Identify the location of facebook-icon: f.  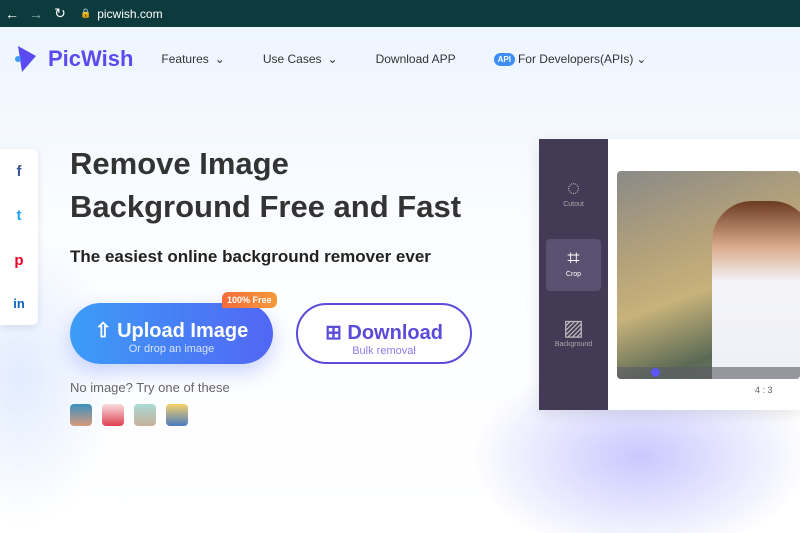
(19, 171).